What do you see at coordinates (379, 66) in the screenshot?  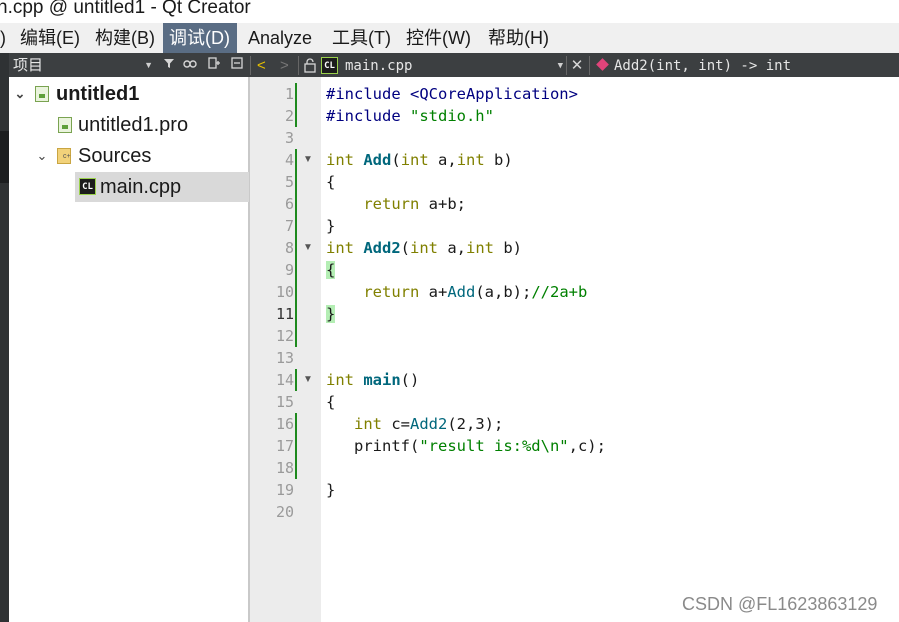 I see `open-document-name: main.cpp` at bounding box center [379, 66].